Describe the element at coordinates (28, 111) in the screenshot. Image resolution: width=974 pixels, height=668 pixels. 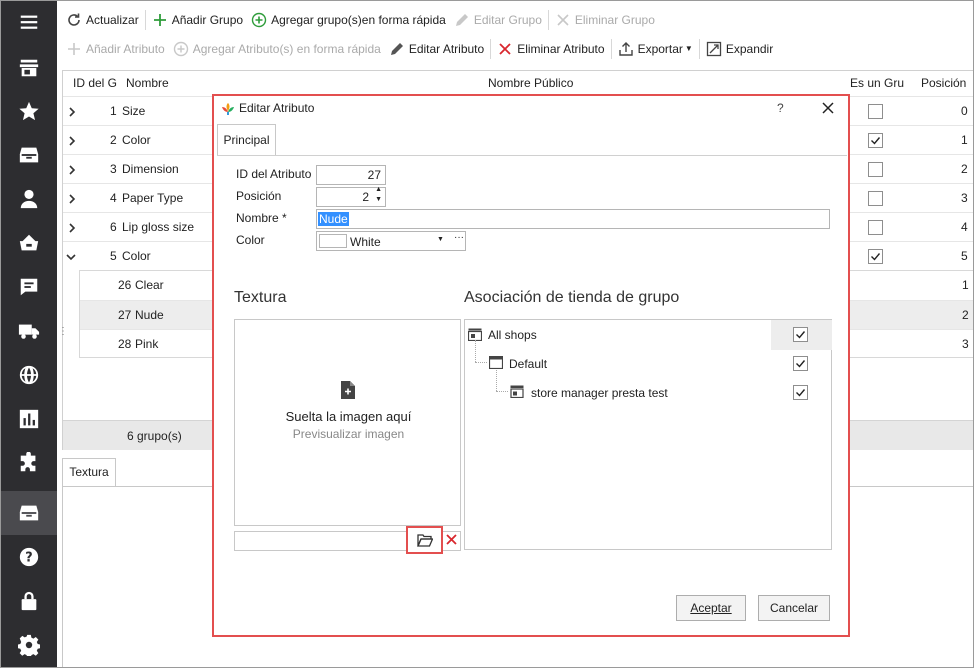
I see `star-icon` at that location.